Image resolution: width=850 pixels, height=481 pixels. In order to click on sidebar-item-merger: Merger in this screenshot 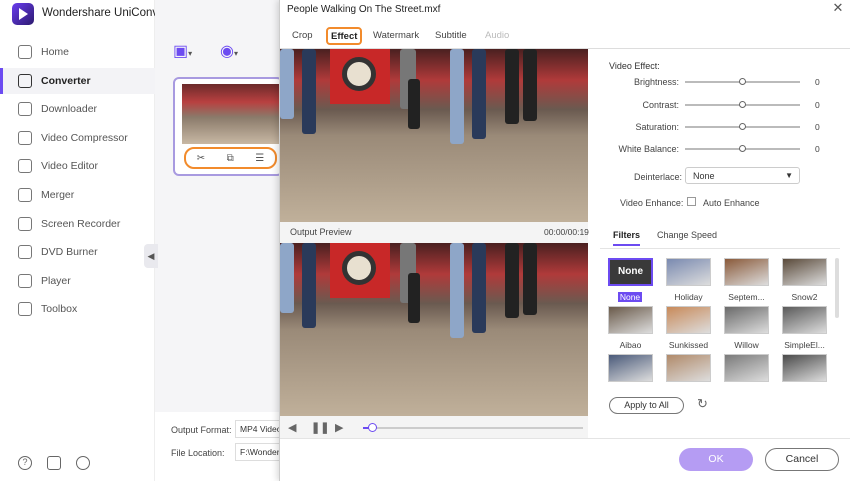, I will do `click(77, 195)`.